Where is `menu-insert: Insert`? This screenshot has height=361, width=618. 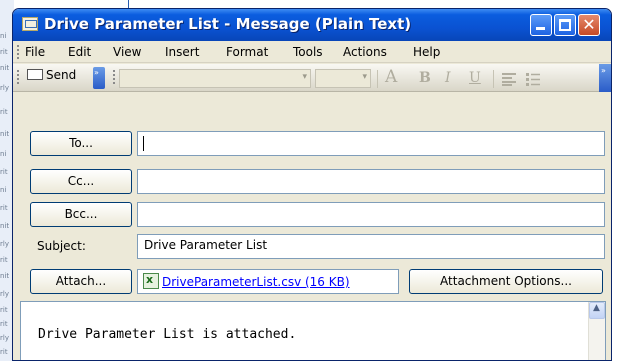 menu-insert: Insert is located at coordinates (182, 52).